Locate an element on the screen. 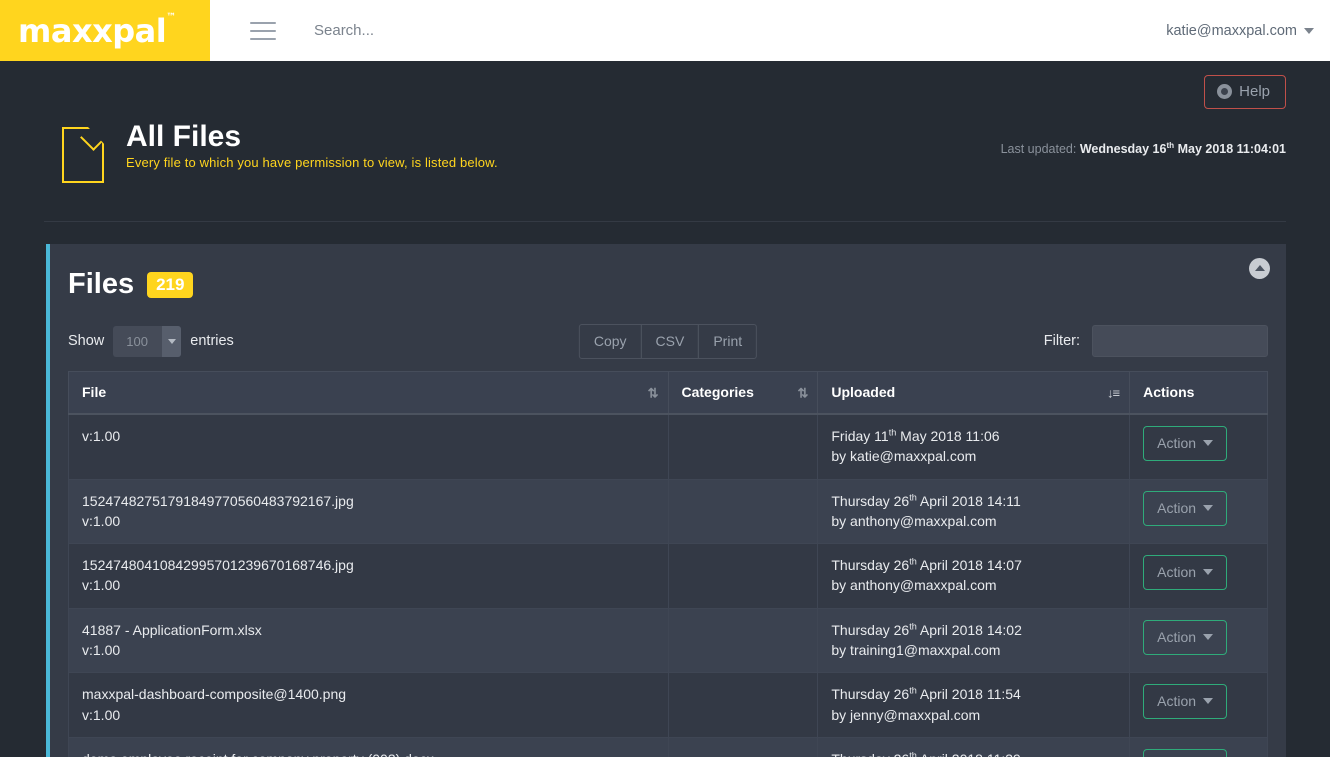 This screenshot has height=757, width=1330. user-account-menu: katie@maxxpal.com is located at coordinates (1240, 31).